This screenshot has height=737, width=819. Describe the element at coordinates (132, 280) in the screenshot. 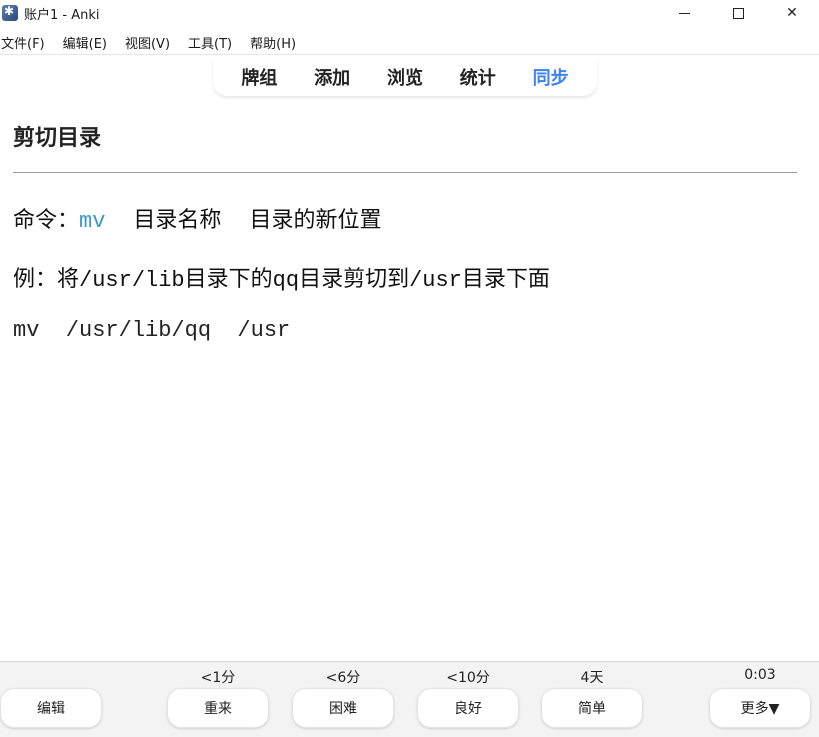

I see `example-path: /usr/lib` at that location.